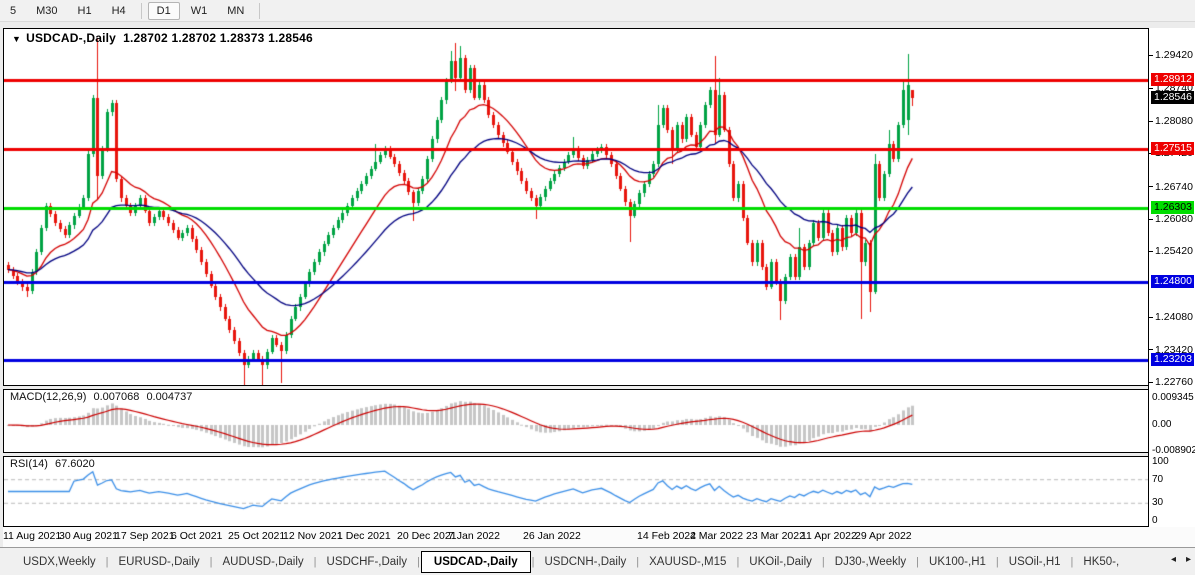 The image size is (1195, 575). I want to click on timeframe-button-mn: MN, so click(235, 11).